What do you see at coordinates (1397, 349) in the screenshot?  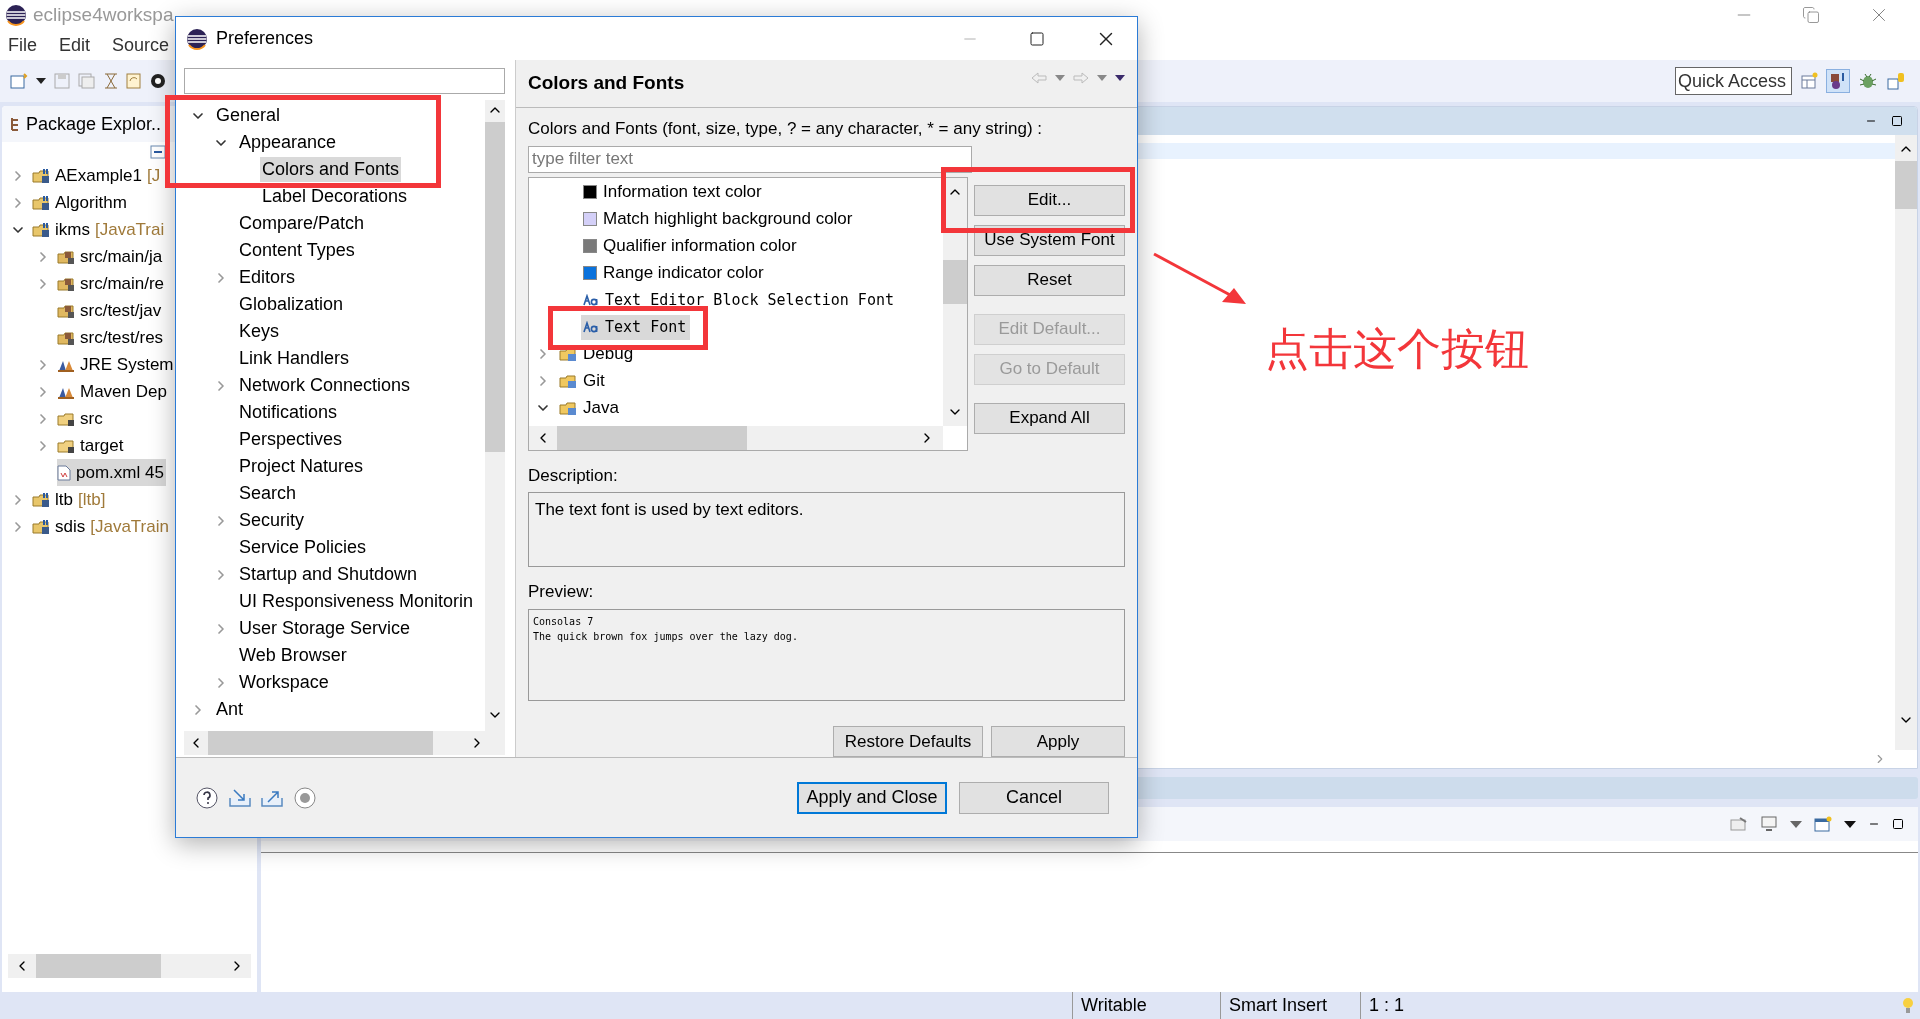 I see `annotation-text: 点击这个按钮` at bounding box center [1397, 349].